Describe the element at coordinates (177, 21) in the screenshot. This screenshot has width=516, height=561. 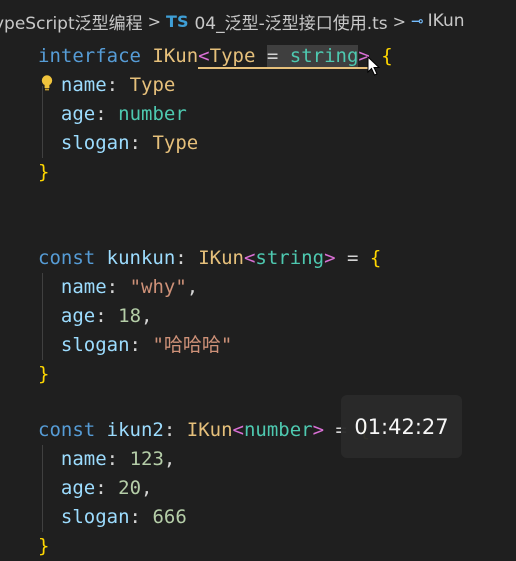
I see `typescript-file-icon: TS` at that location.